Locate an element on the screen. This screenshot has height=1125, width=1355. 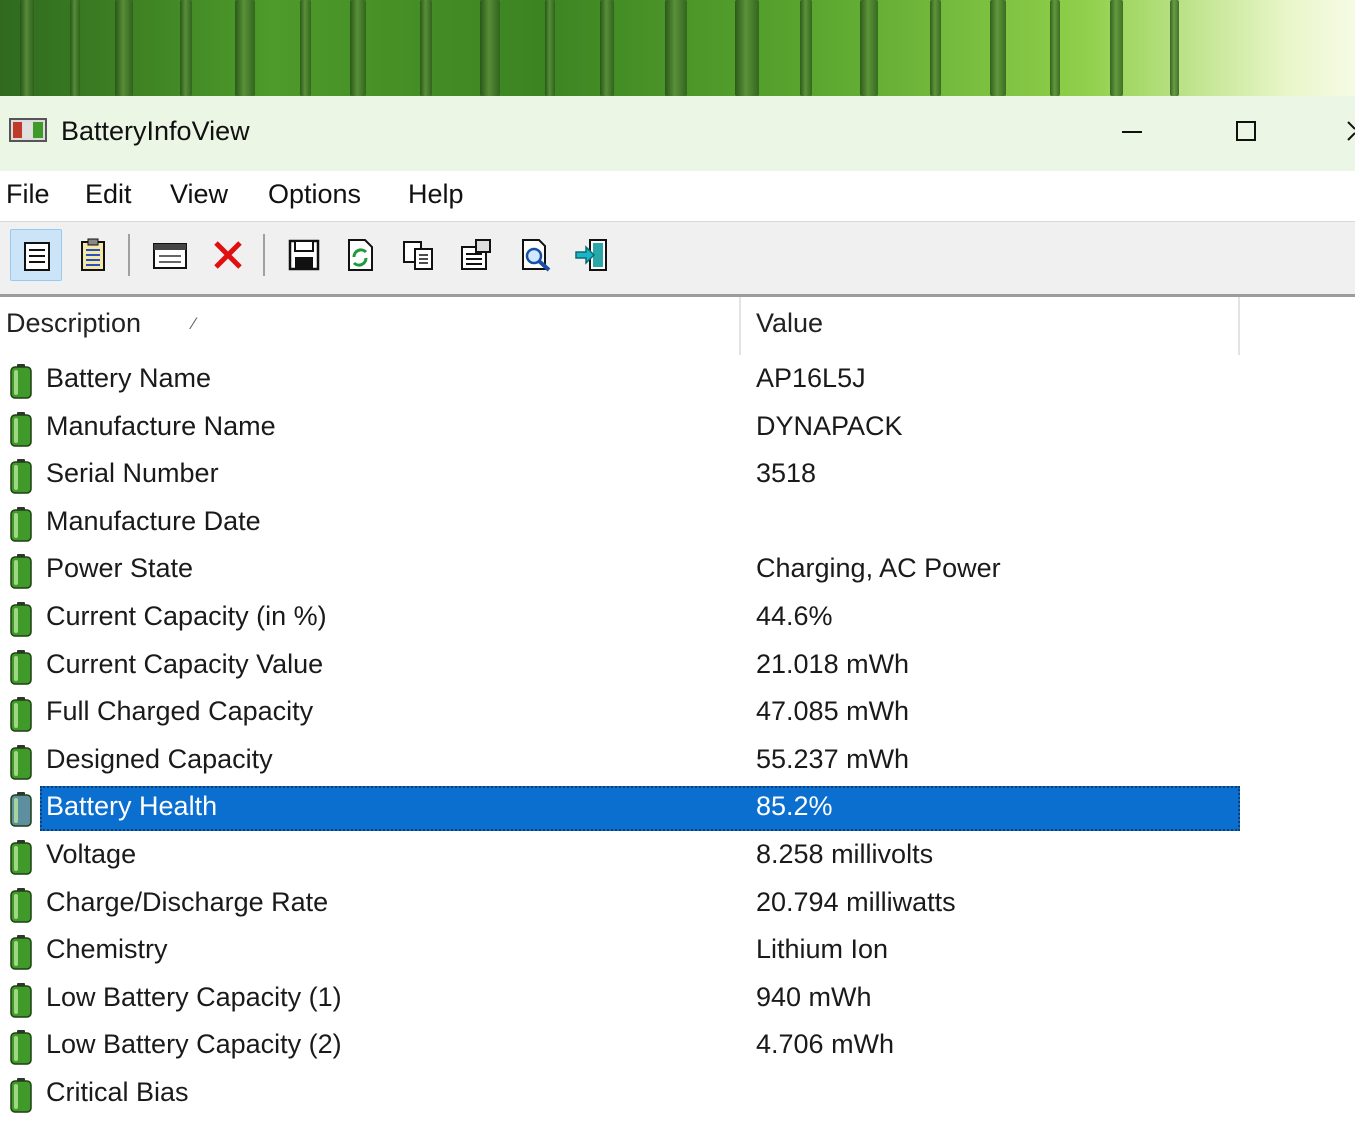
properties-window-icon is located at coordinates (170, 256).